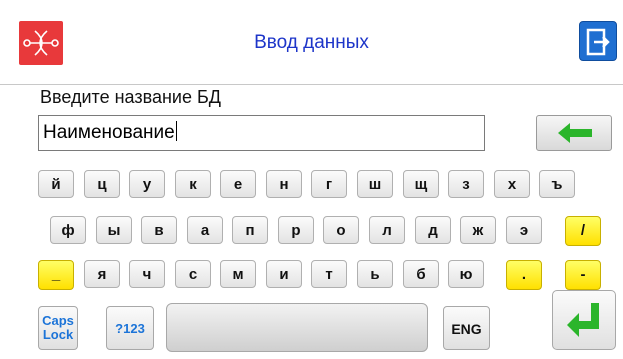 The width and height of the screenshot is (623, 359). Describe the element at coordinates (130, 328) in the screenshot. I see `numeric-key: ?123` at that location.